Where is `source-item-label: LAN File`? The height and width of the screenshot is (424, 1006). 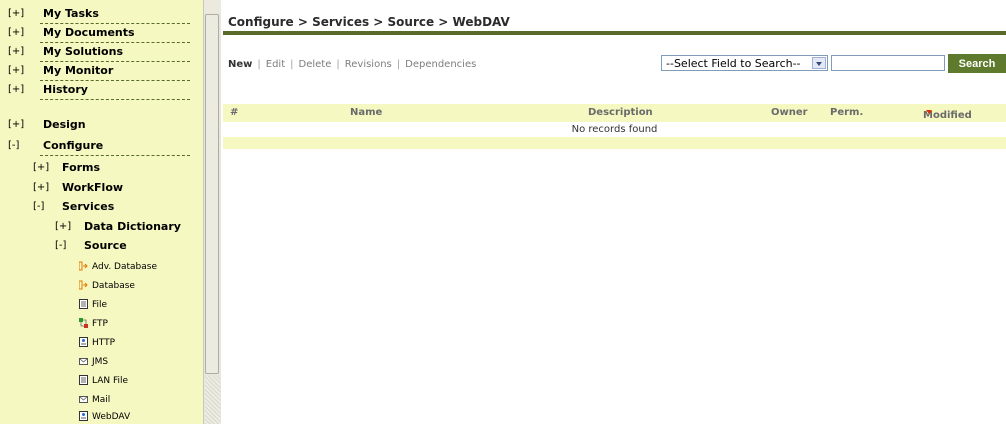
source-item-label: LAN File is located at coordinates (110, 381).